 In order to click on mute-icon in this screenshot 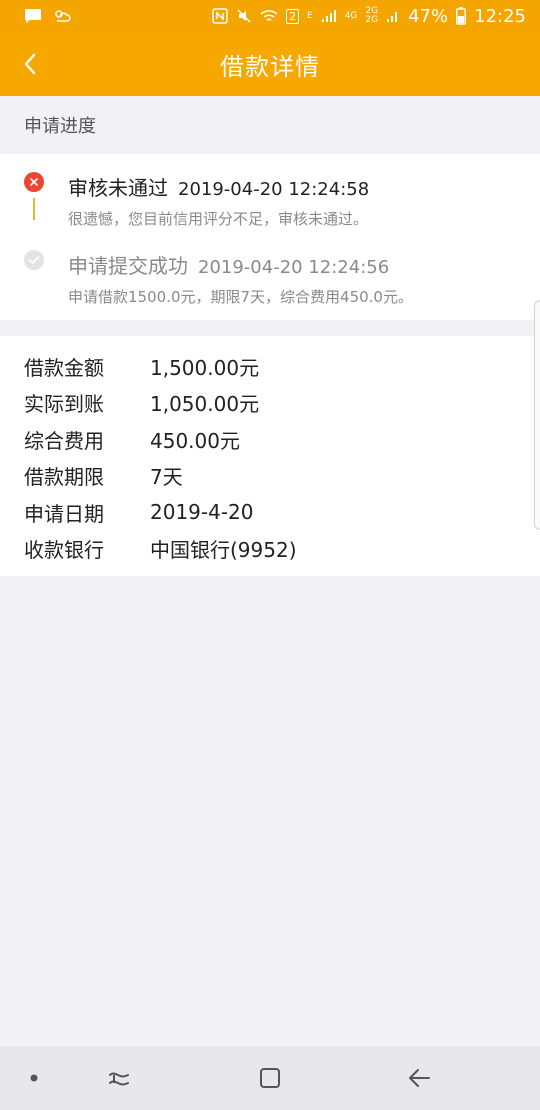, I will do `click(244, 16)`.